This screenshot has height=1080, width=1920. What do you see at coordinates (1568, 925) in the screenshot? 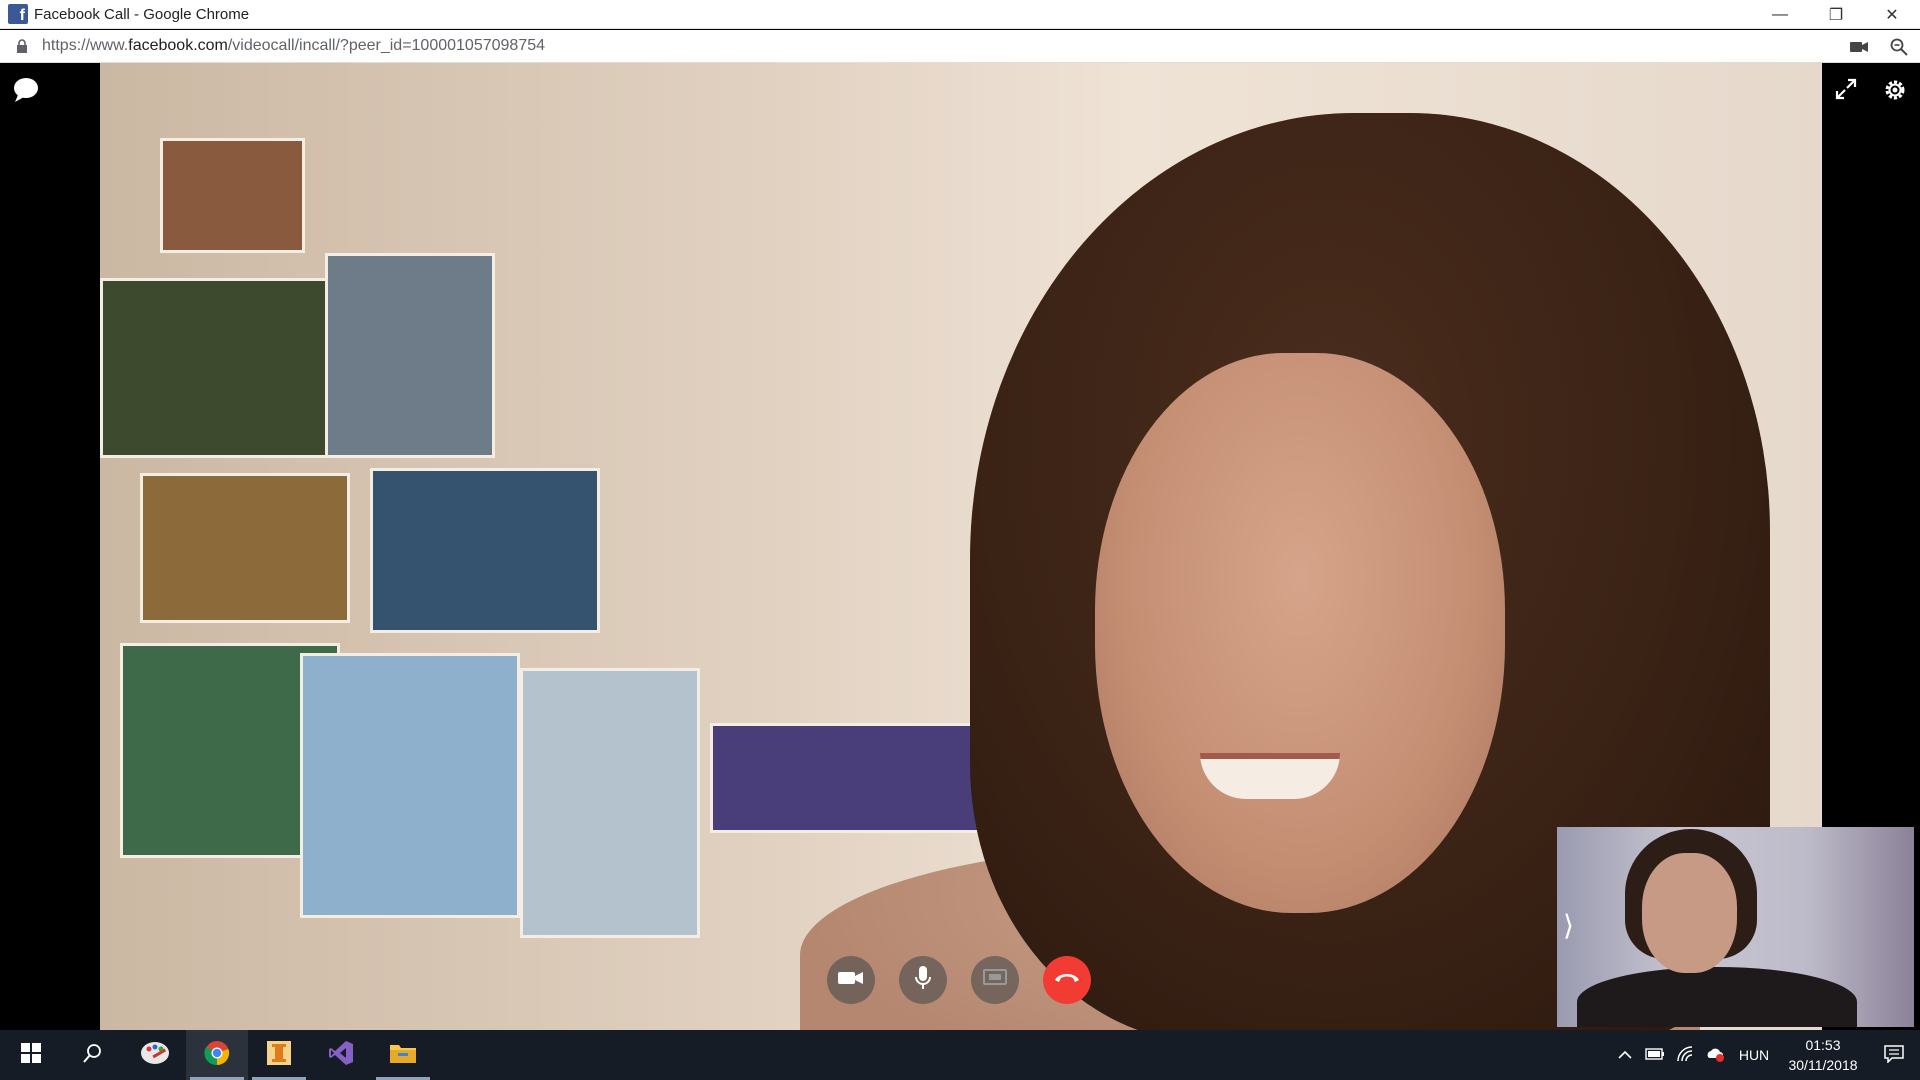
I see `collapse-self-view-icon: ⟩` at bounding box center [1568, 925].